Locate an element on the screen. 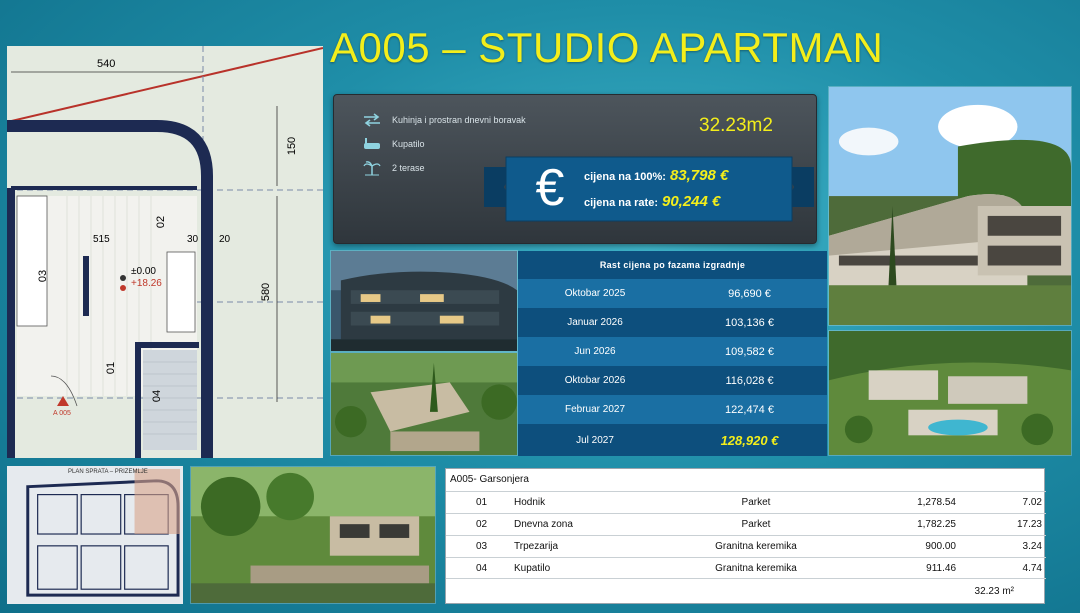 This screenshot has width=1080, height=613. room-area: 7.02 is located at coordinates (1032, 502).